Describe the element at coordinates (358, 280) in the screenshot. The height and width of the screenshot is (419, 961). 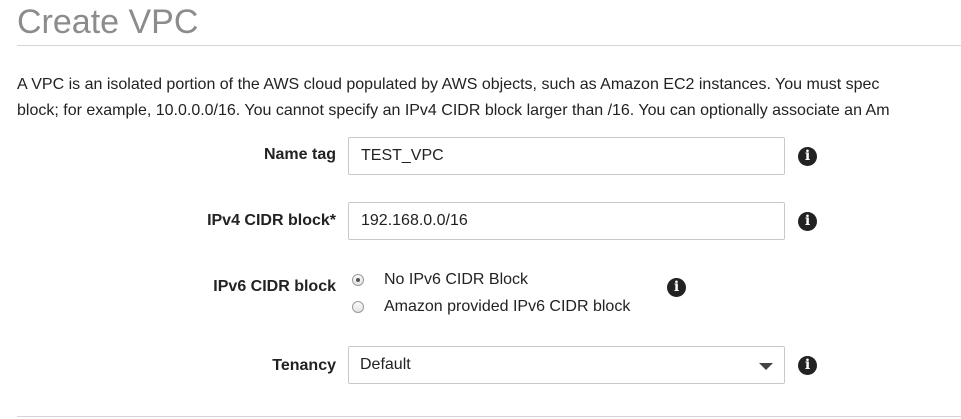
I see `radio-button-no-ipv6` at that location.